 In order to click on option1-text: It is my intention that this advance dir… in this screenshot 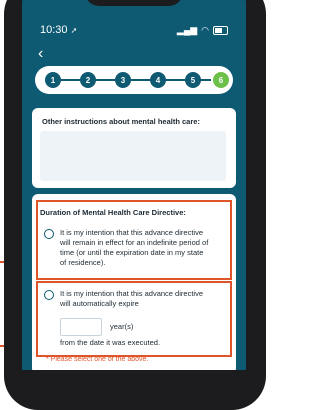, I will do `click(134, 247)`.